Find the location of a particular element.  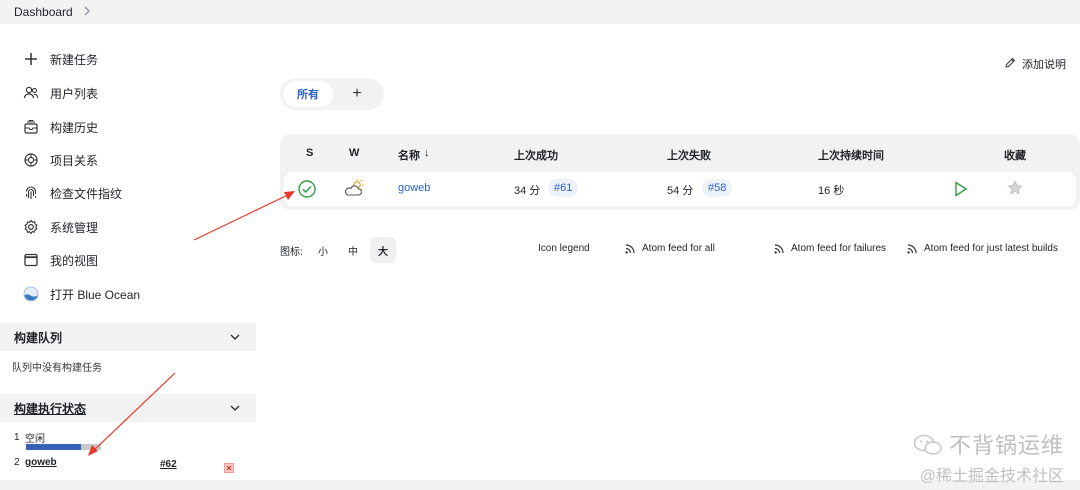

executor-row: 2 goweb is located at coordinates (35, 462).